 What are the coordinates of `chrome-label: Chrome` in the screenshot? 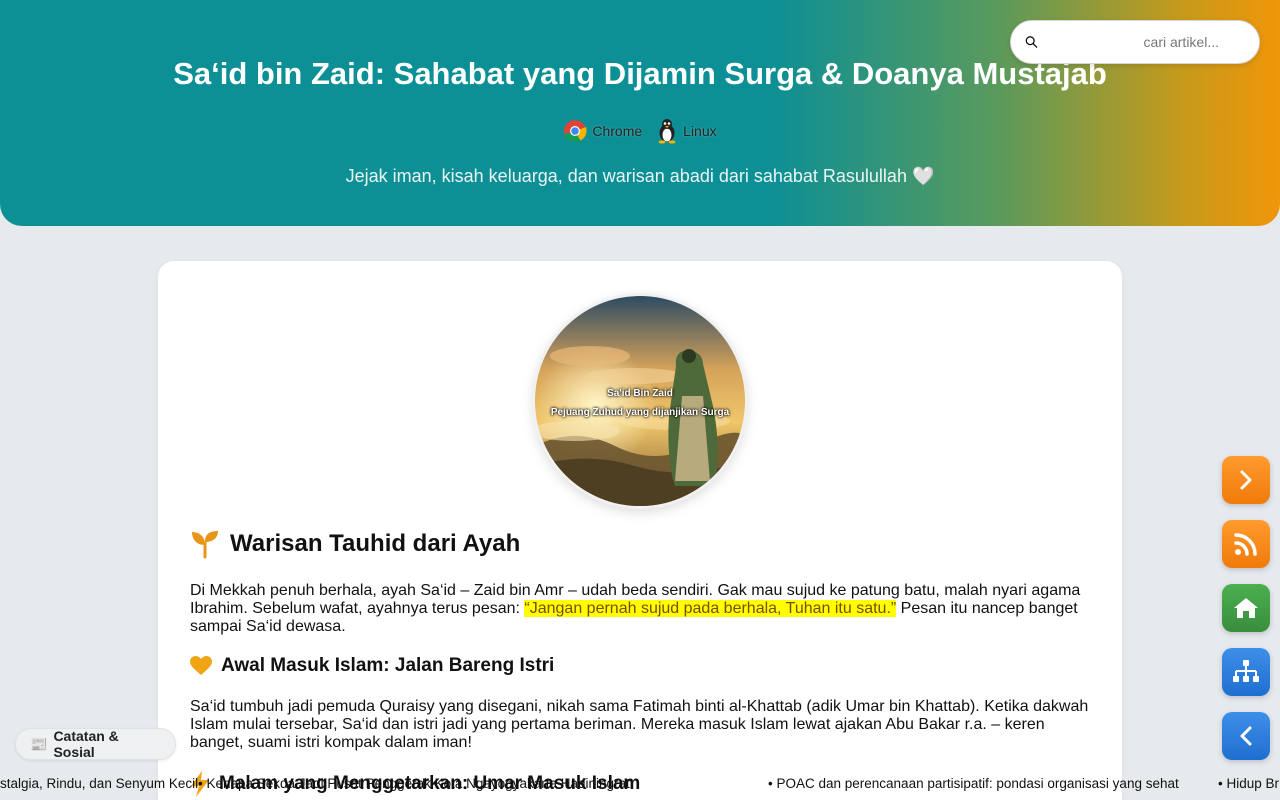 It's located at (617, 131).